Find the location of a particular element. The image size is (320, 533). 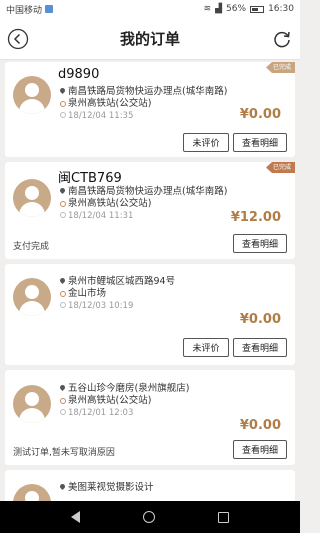

nav-home-icon is located at coordinates (148, 517).